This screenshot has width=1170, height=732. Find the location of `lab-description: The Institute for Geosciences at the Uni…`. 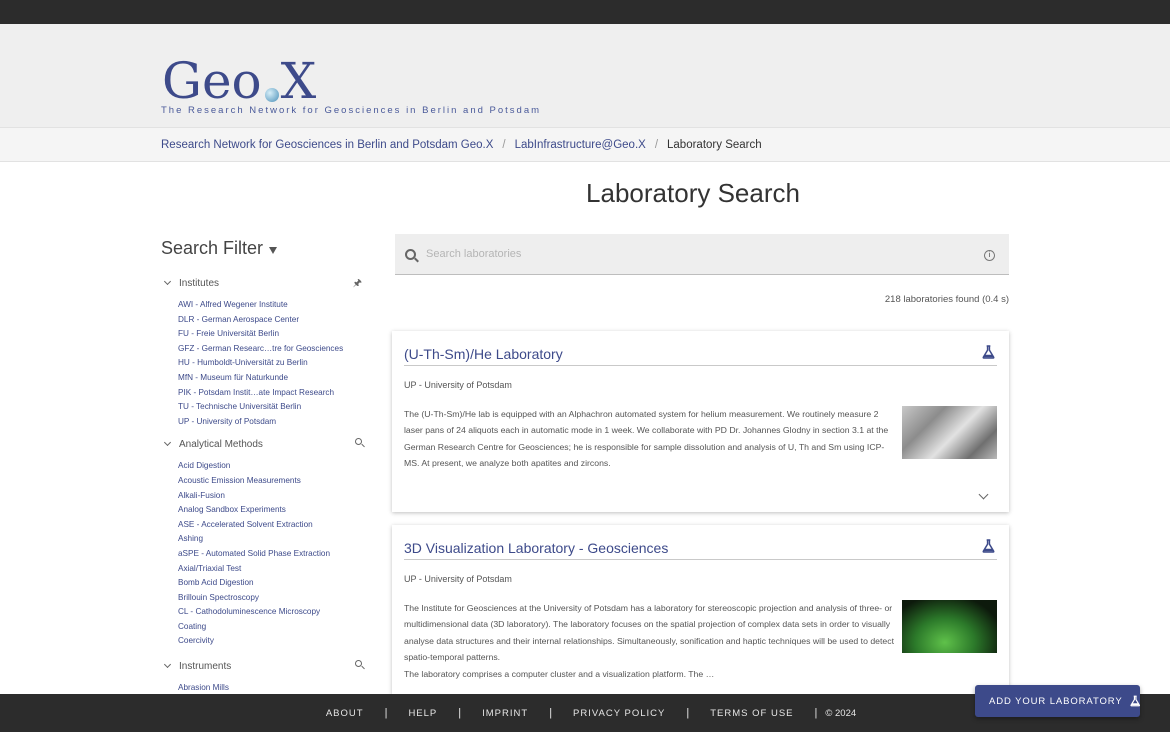

lab-description: The Institute for Geosciences at the Uni… is located at coordinates (649, 641).